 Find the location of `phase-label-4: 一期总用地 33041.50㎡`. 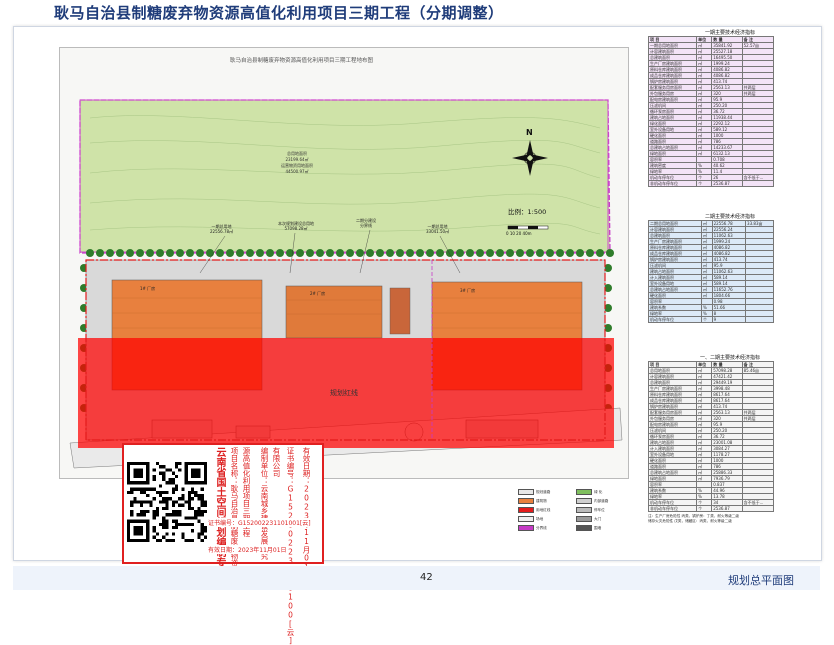

phase-label-4: 一期总用地 33041.50㎡ is located at coordinates (437, 229).